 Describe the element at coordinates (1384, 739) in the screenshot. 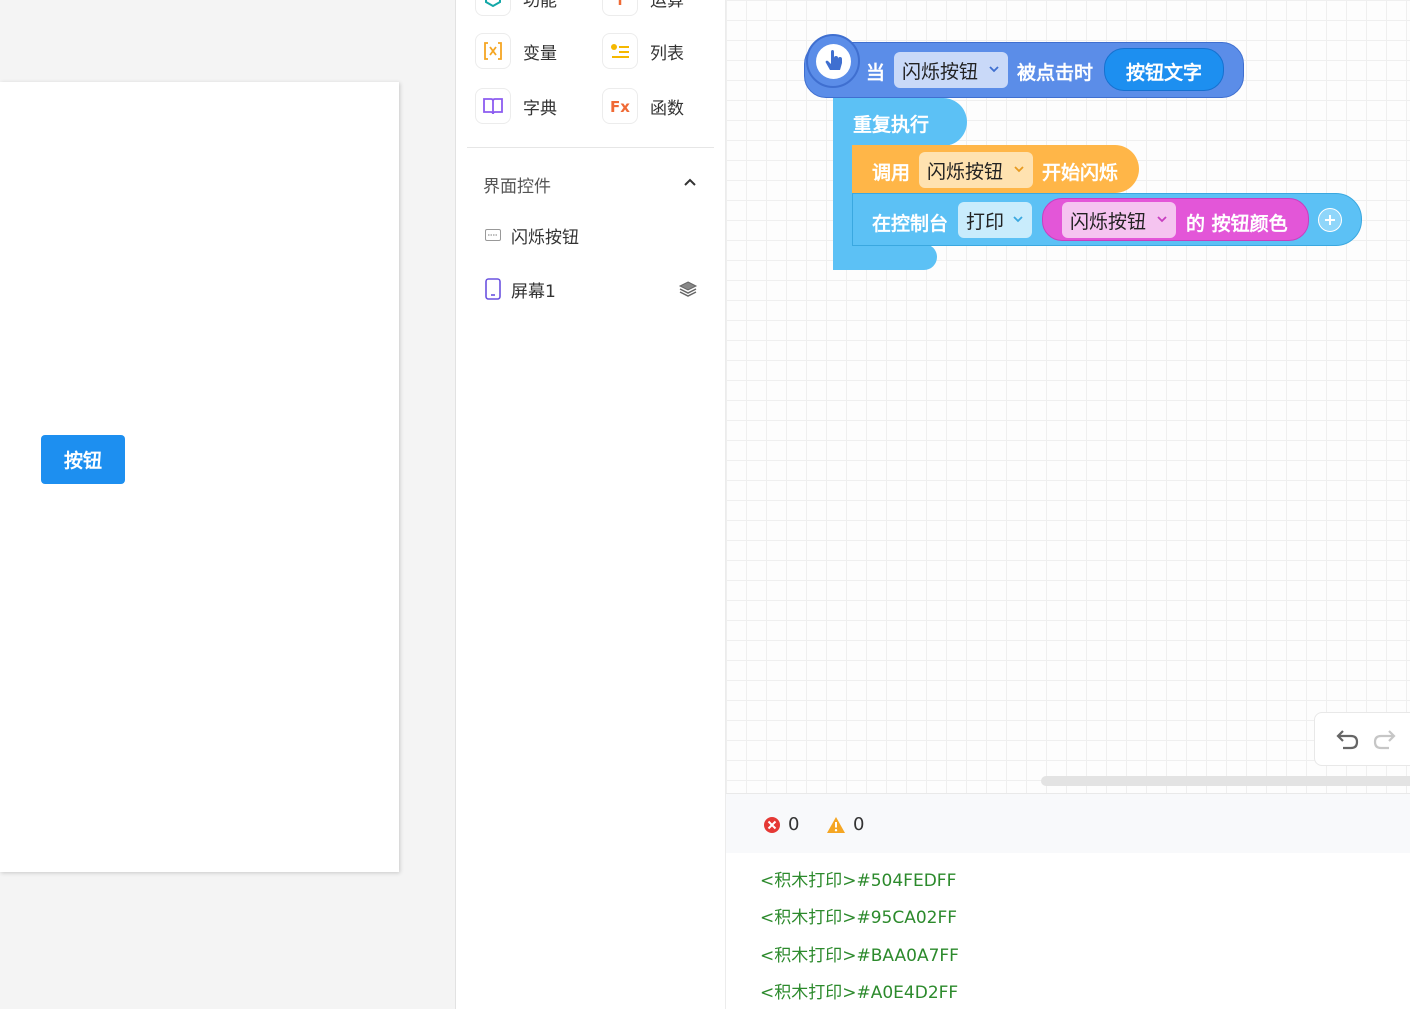

I see `redo-icon` at that location.